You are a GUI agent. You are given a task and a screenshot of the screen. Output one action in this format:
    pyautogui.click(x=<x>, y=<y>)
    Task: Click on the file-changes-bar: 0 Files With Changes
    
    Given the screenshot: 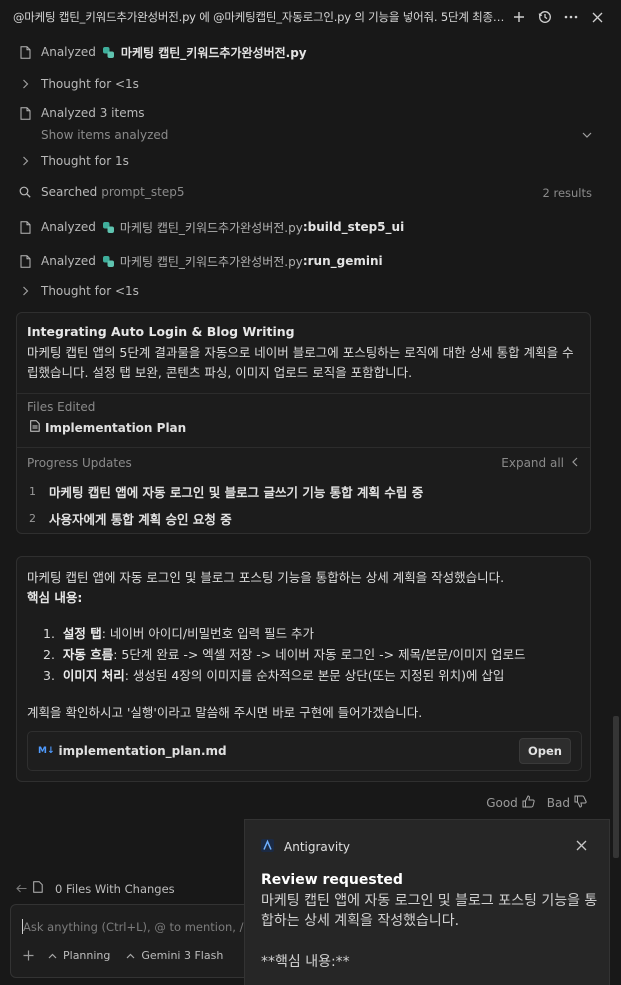 What is the action you would take?
    pyautogui.click(x=95, y=888)
    